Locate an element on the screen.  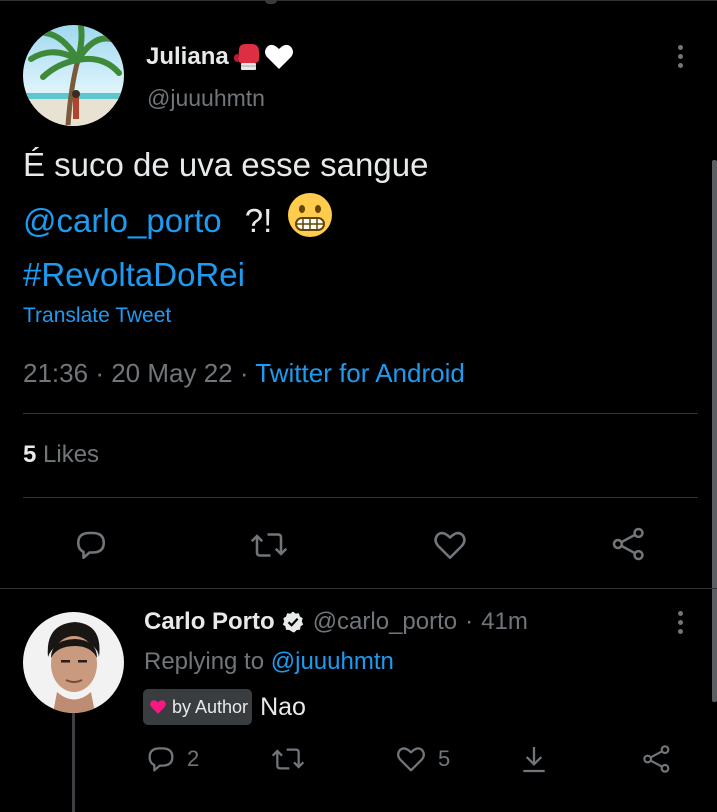
reply-more-options-icon is located at coordinates (681, 624).